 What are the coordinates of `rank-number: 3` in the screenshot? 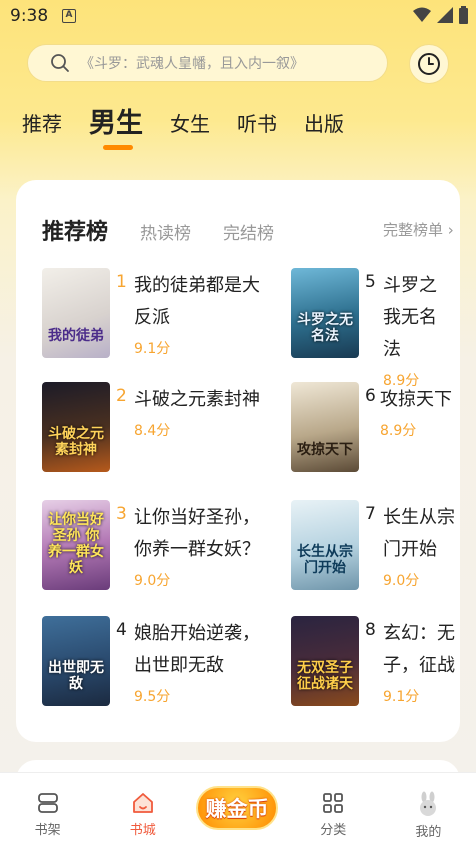 It's located at (121, 514).